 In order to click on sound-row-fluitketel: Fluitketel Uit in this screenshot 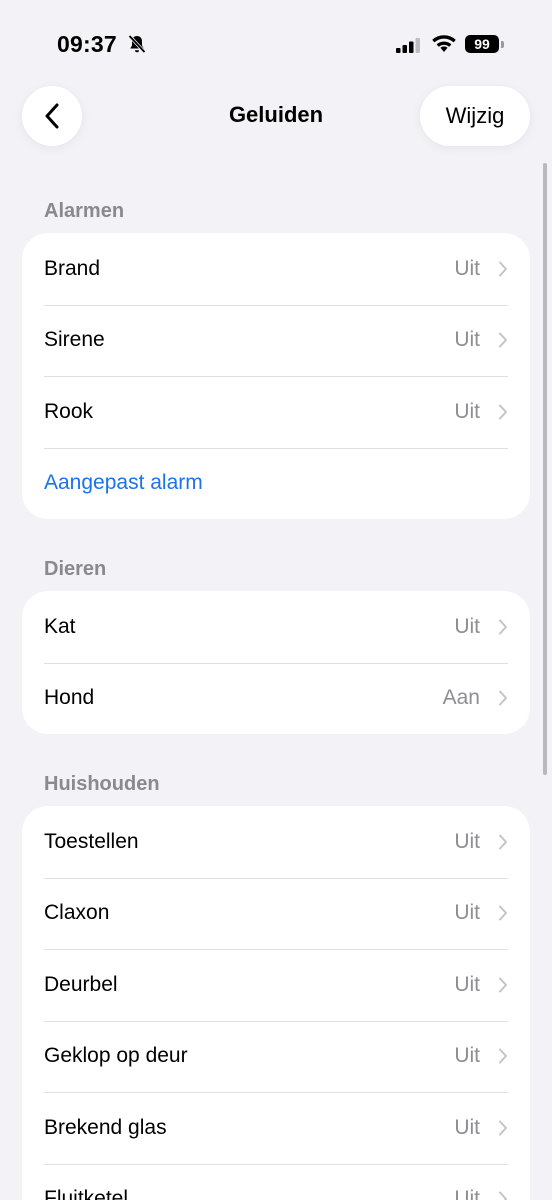, I will do `click(276, 1181)`.